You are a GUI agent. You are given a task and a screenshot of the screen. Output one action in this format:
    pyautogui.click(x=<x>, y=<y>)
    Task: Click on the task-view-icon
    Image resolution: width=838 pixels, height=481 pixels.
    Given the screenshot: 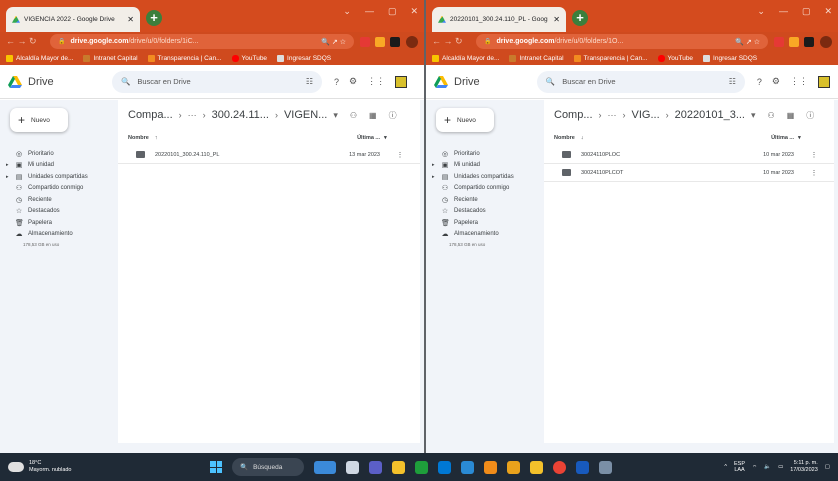 What is the action you would take?
    pyautogui.click(x=352, y=467)
    